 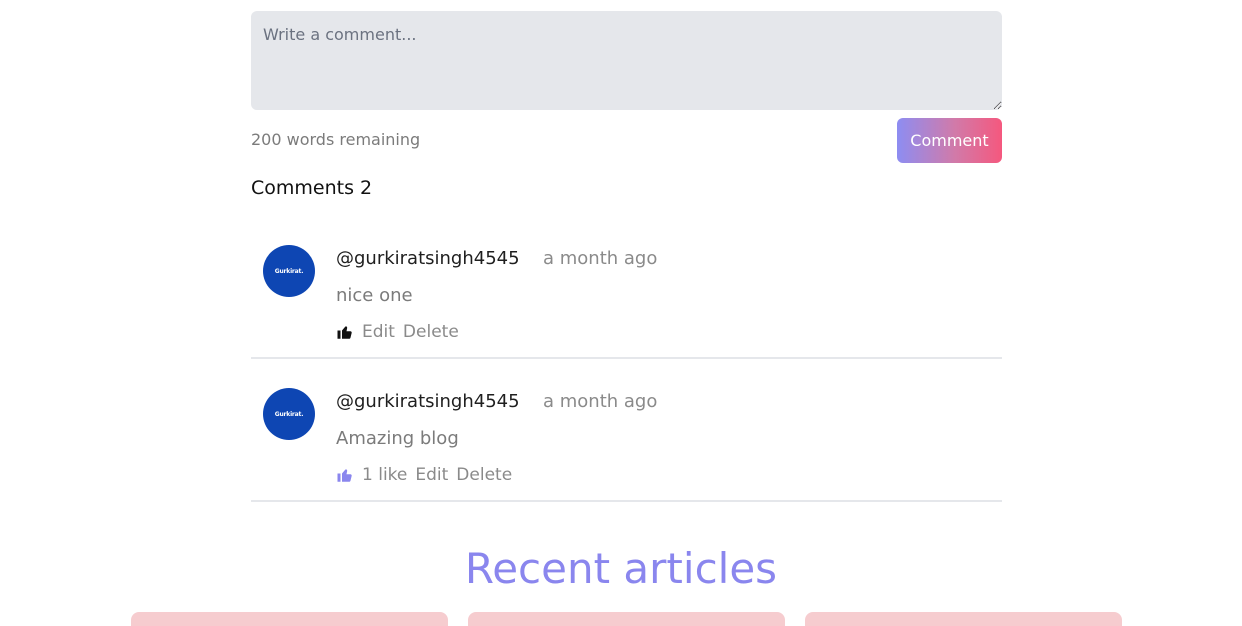 What do you see at coordinates (397, 332) in the screenshot?
I see `comment-actions: Edit Delete` at bounding box center [397, 332].